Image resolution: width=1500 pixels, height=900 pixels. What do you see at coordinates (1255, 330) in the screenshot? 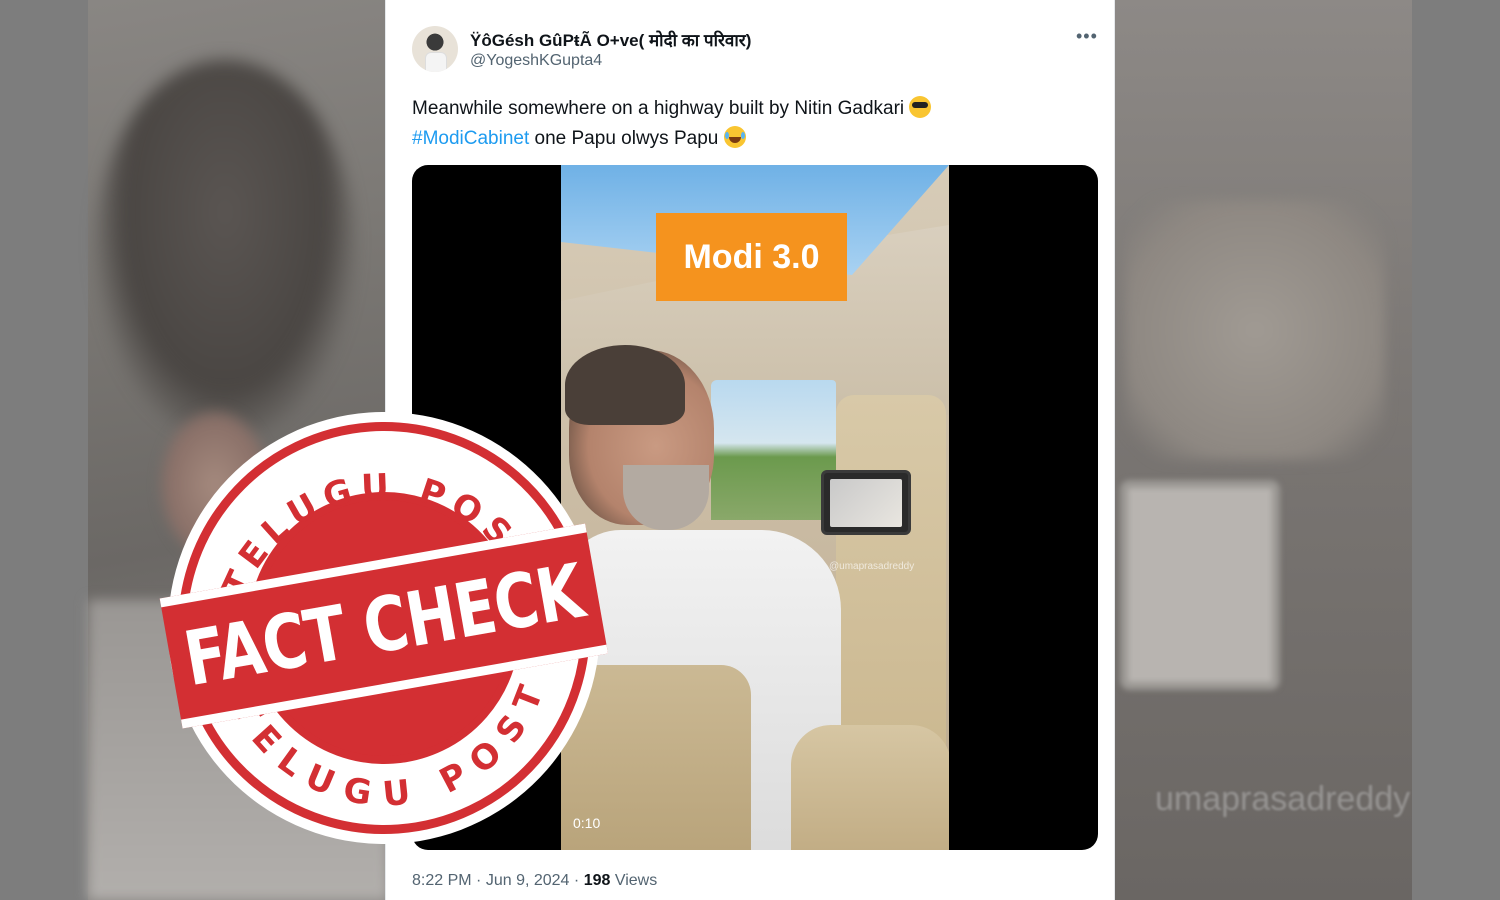
I see `background-seat` at bounding box center [1255, 330].